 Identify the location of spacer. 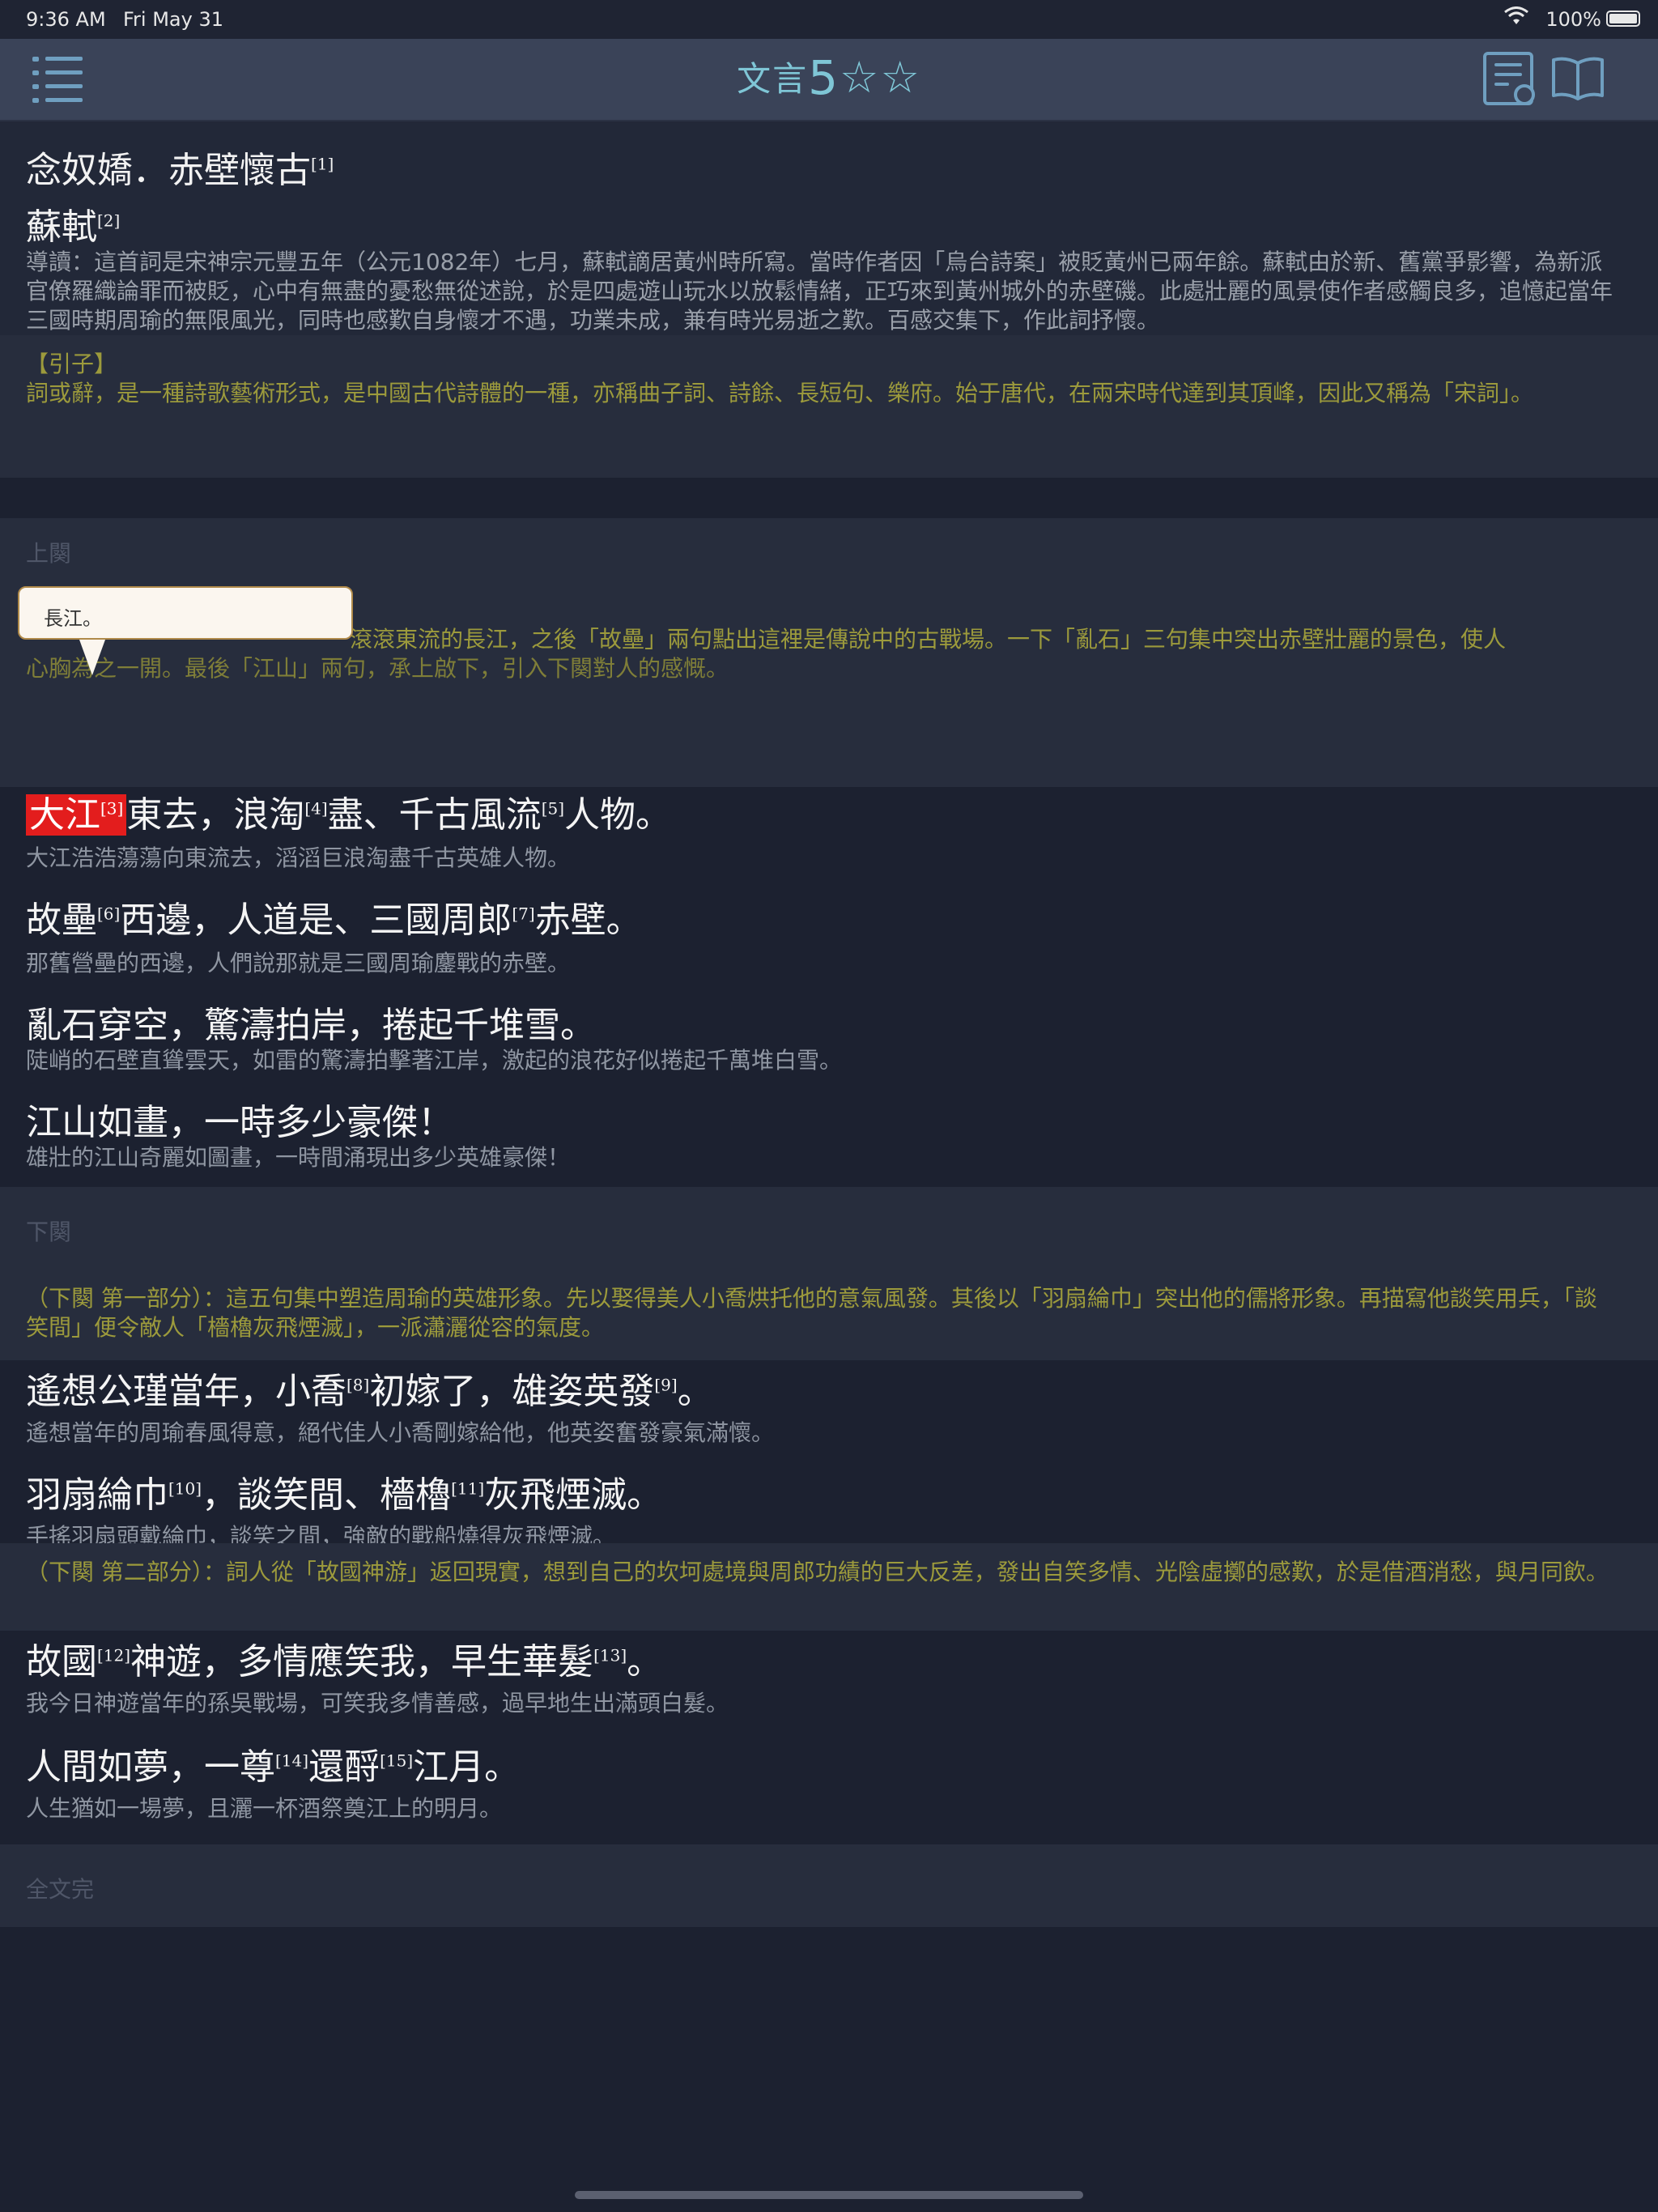
(829, 498).